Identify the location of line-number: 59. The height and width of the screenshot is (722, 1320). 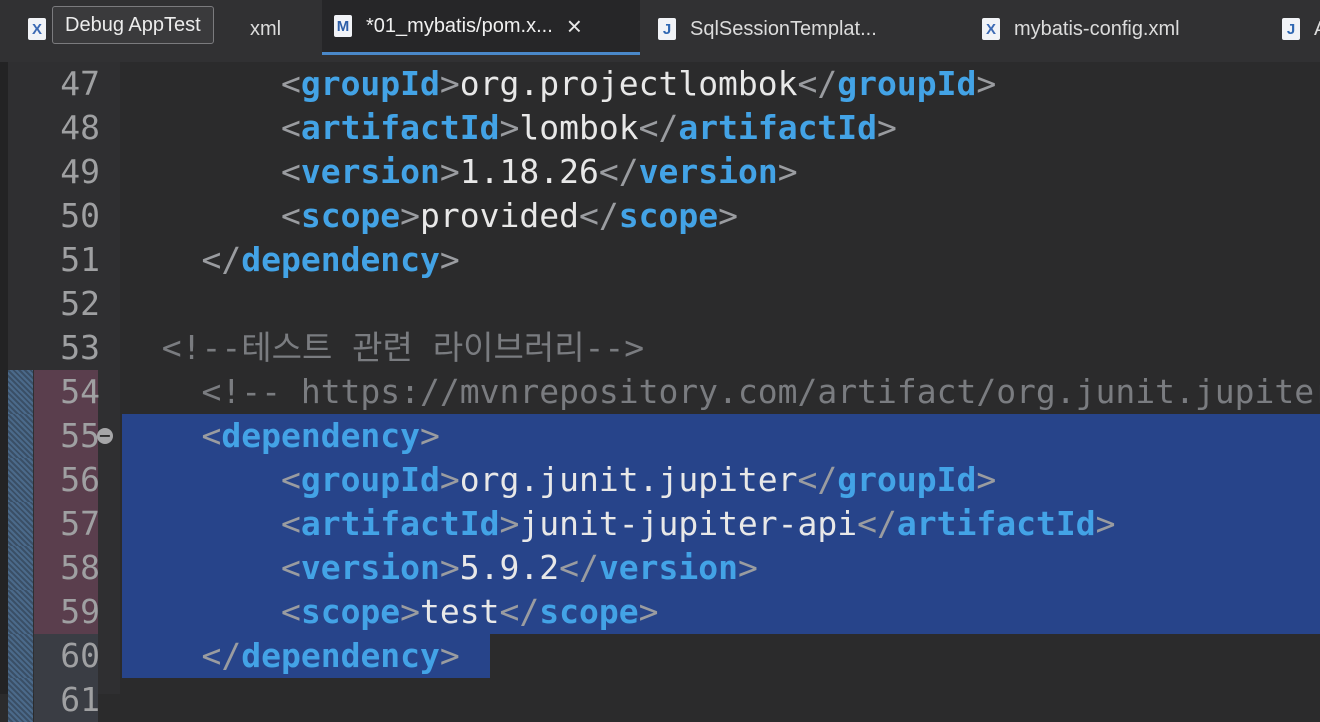
(80, 611).